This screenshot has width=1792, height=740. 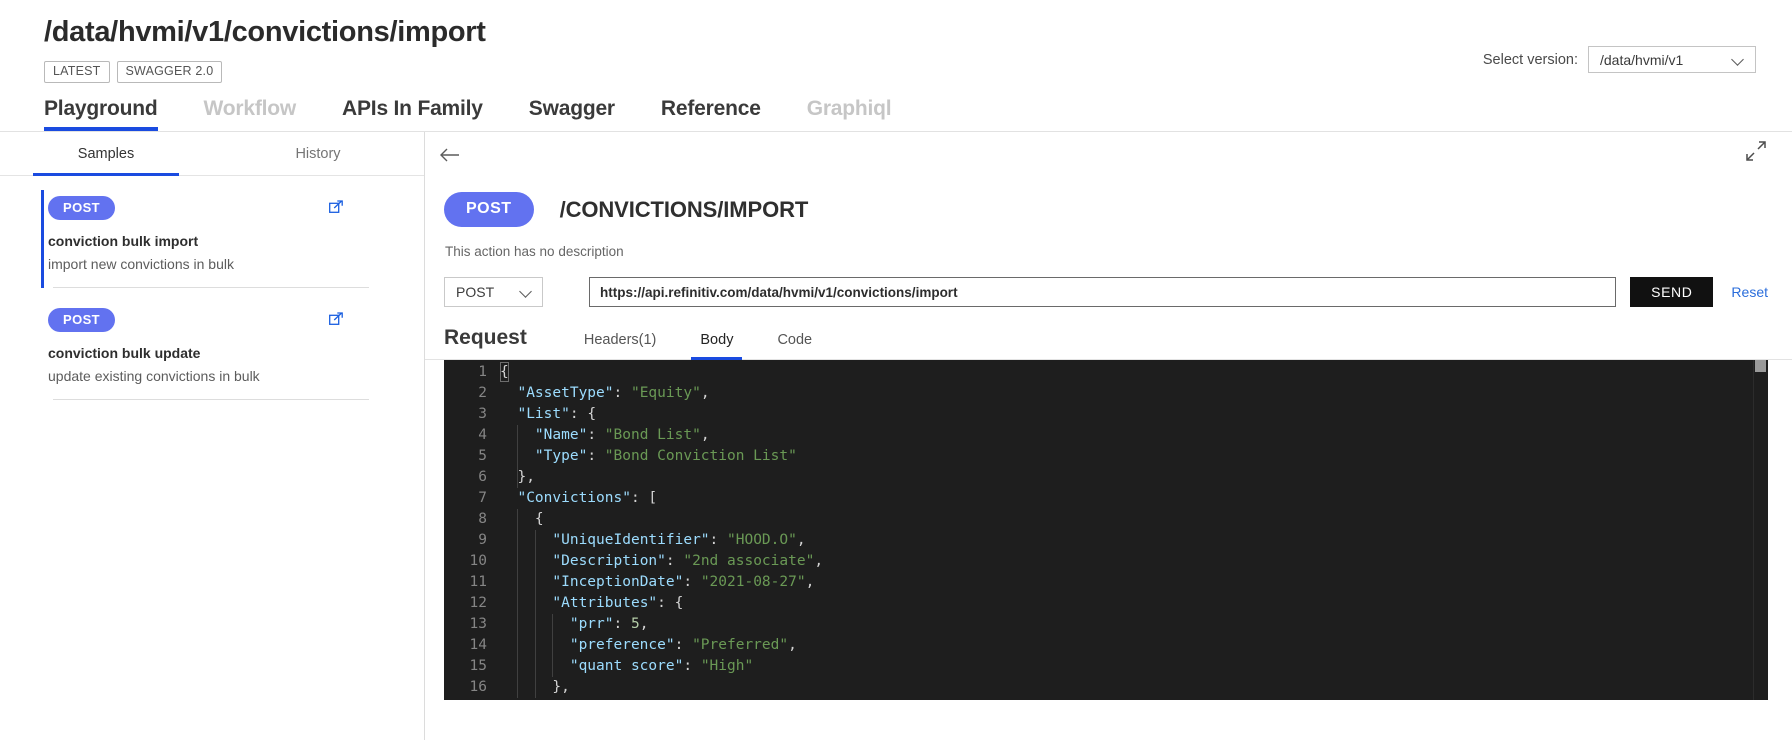 I want to click on tab-playground: Playground, so click(x=101, y=114).